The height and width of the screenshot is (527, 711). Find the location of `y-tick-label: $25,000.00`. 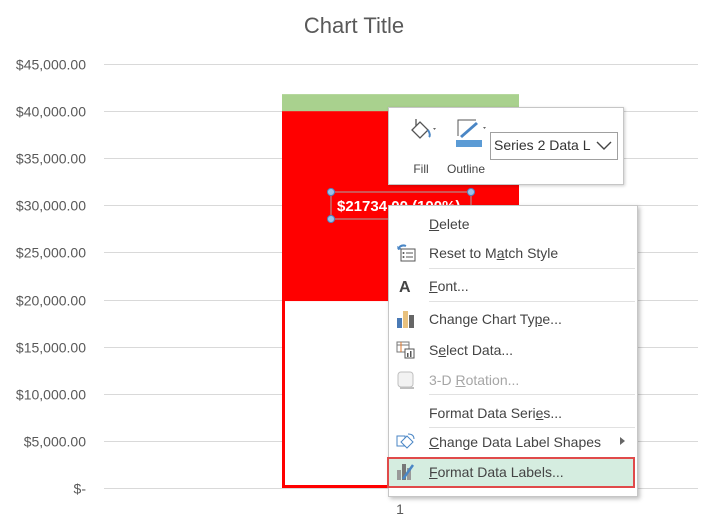

y-tick-label: $25,000.00 is located at coordinates (51, 253).